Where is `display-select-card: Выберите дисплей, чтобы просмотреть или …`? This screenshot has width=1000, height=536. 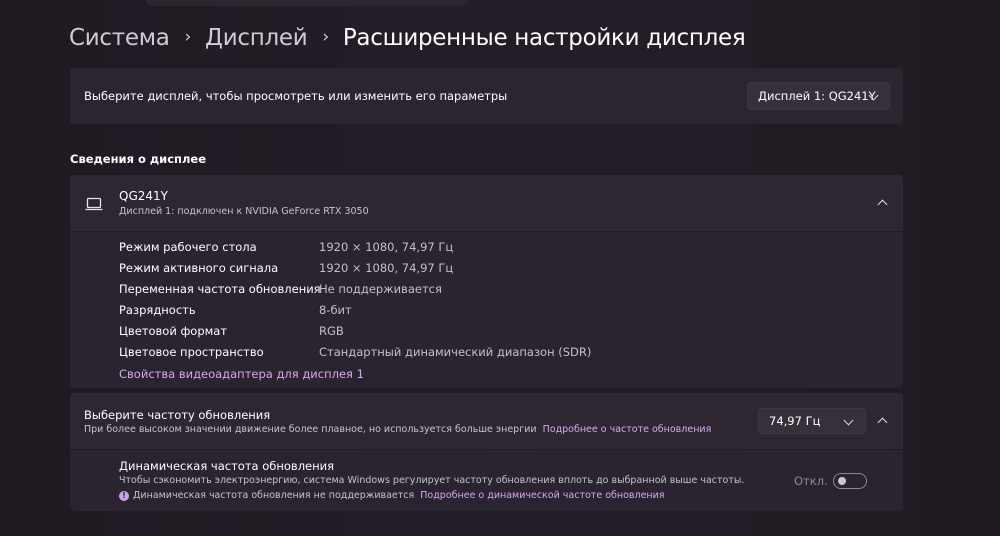 display-select-card: Выберите дисплей, чтобы просмотреть или … is located at coordinates (486, 96).